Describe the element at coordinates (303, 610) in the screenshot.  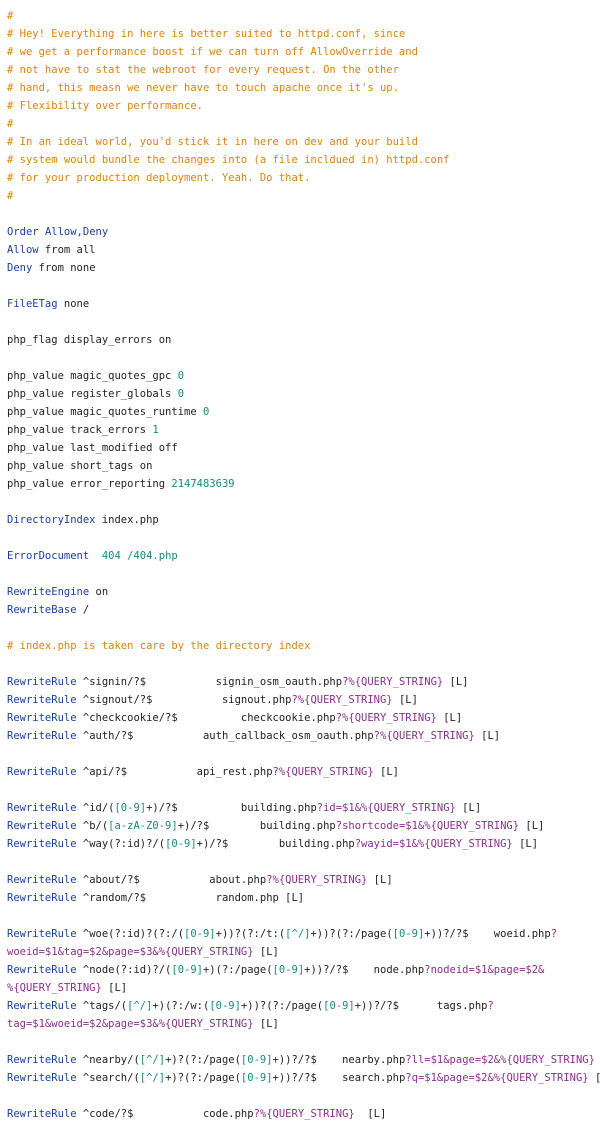
I see `code-line: RewriteBase /` at that location.